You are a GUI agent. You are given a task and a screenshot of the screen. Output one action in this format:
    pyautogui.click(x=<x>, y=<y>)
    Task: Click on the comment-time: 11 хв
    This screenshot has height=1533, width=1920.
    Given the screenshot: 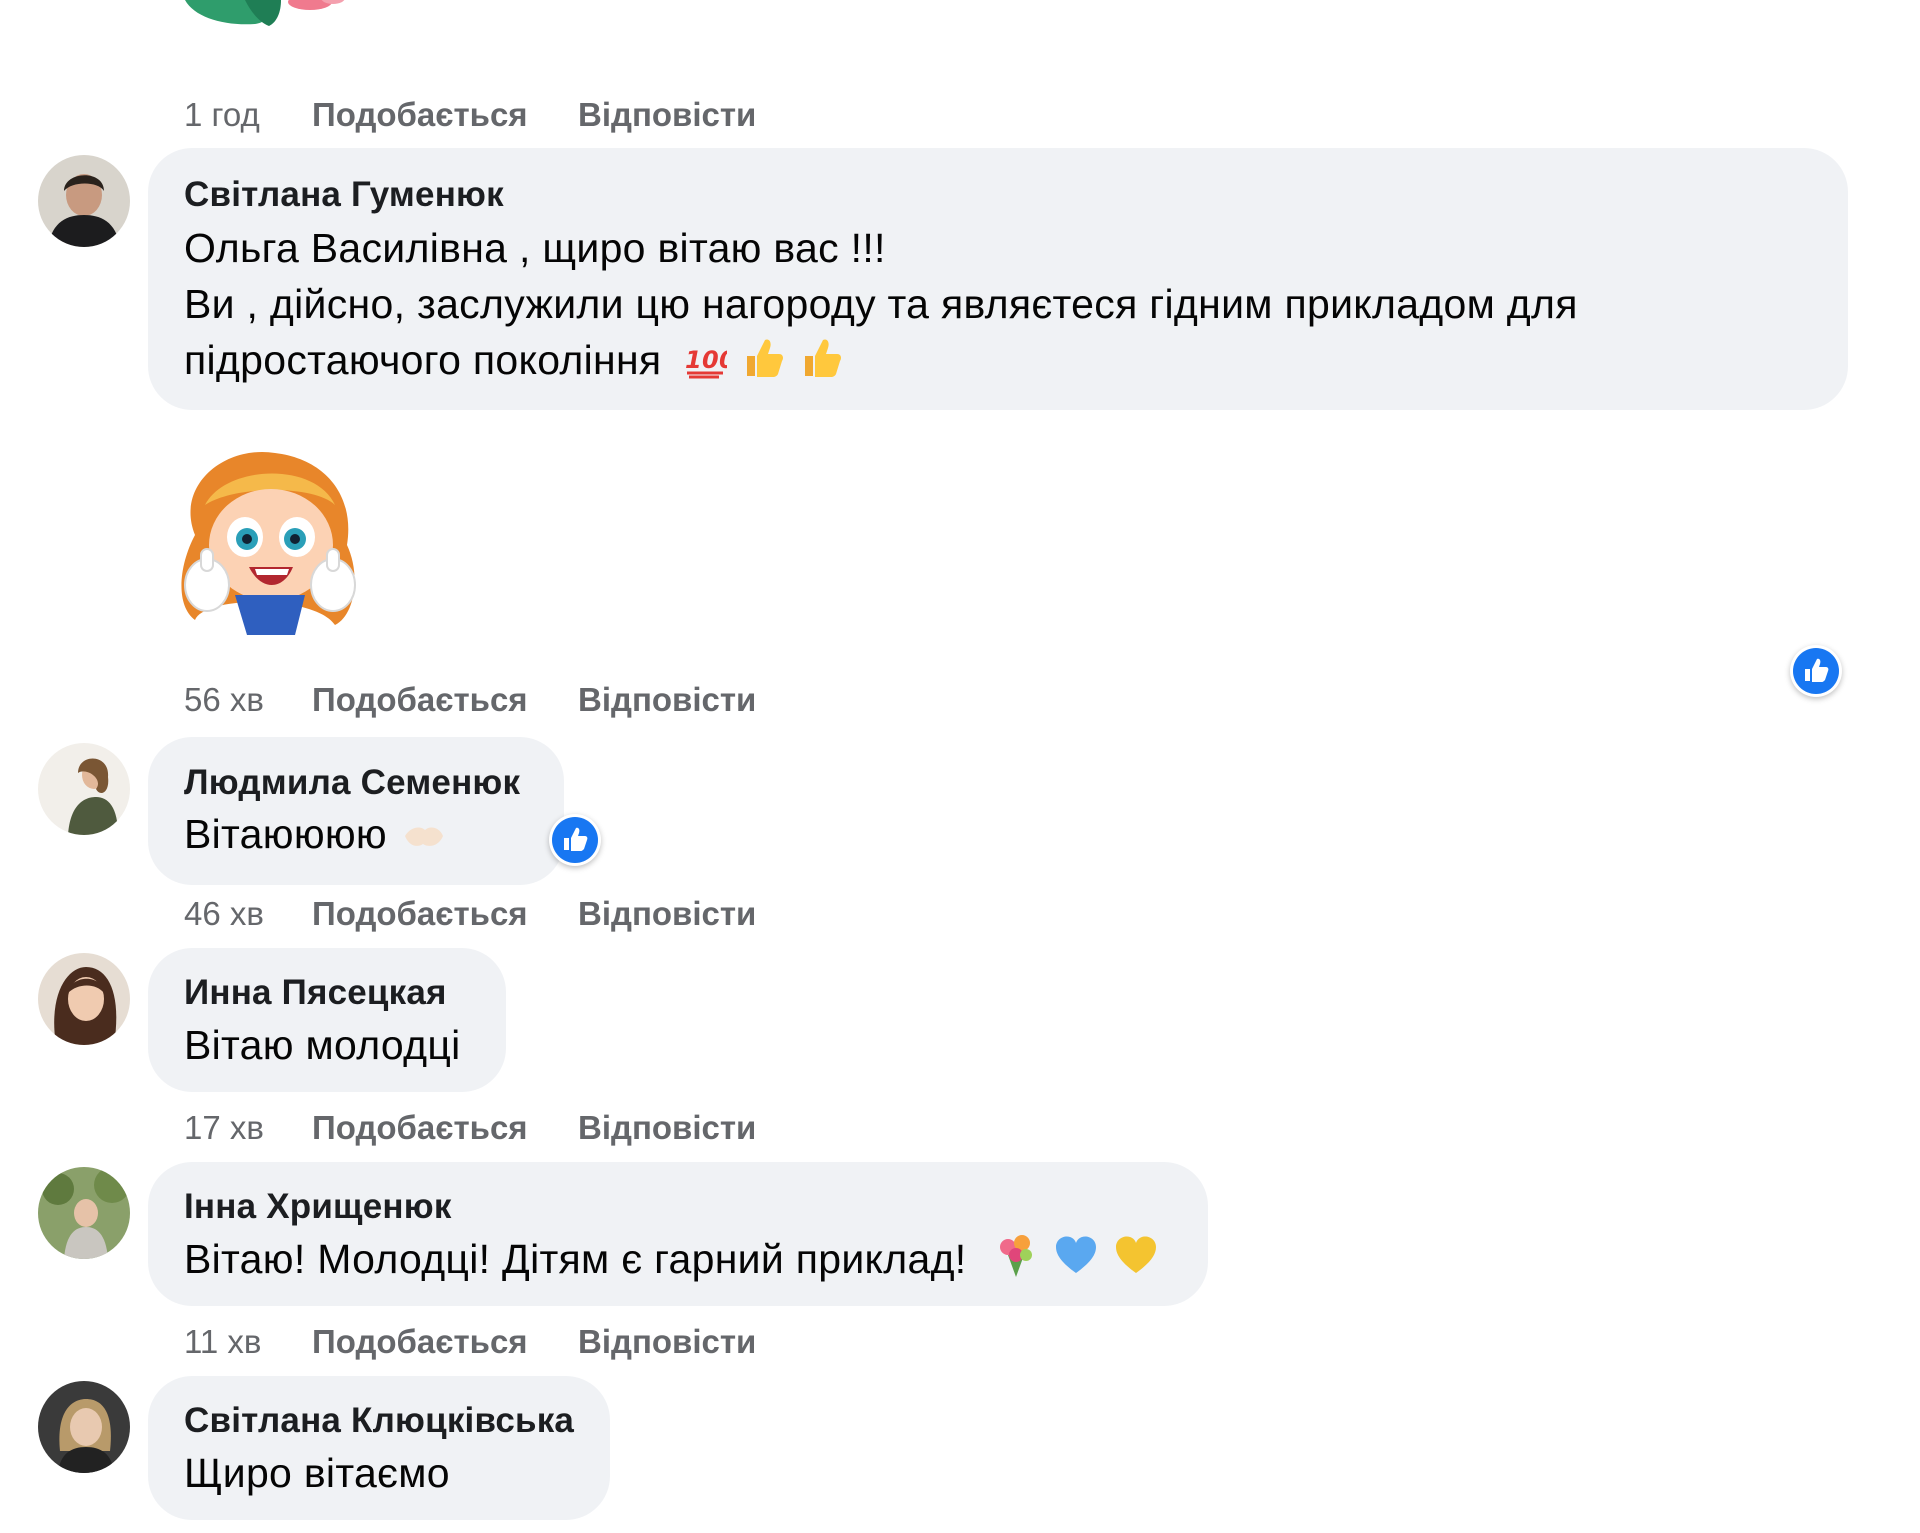 What is the action you would take?
    pyautogui.click(x=222, y=1342)
    